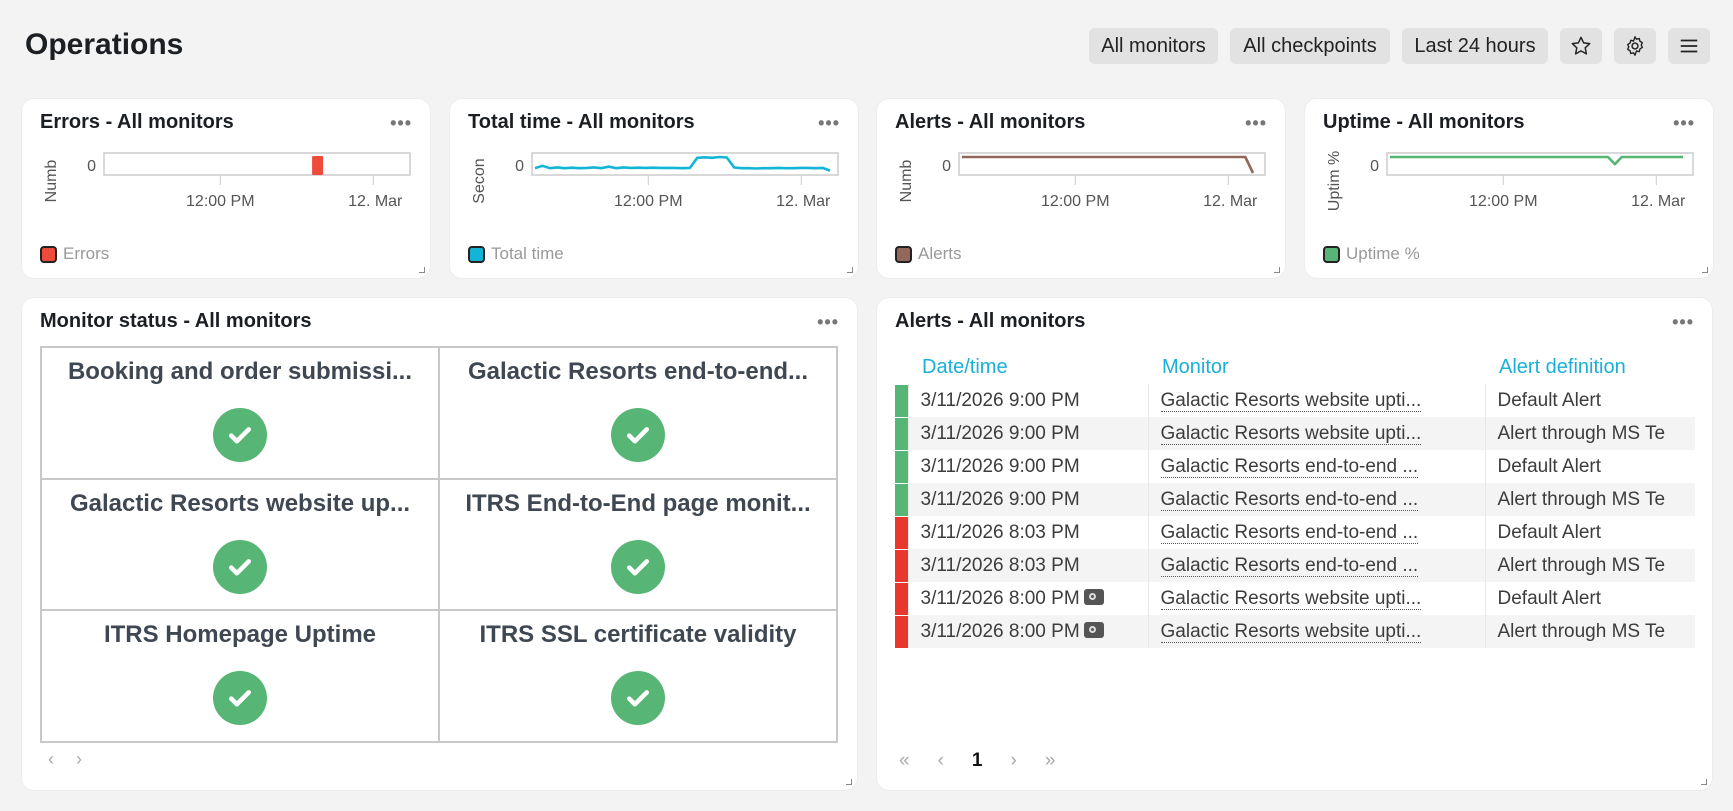 The image size is (1733, 811). What do you see at coordinates (1316, 367) in the screenshot?
I see `column-header-monitor: Monitor` at bounding box center [1316, 367].